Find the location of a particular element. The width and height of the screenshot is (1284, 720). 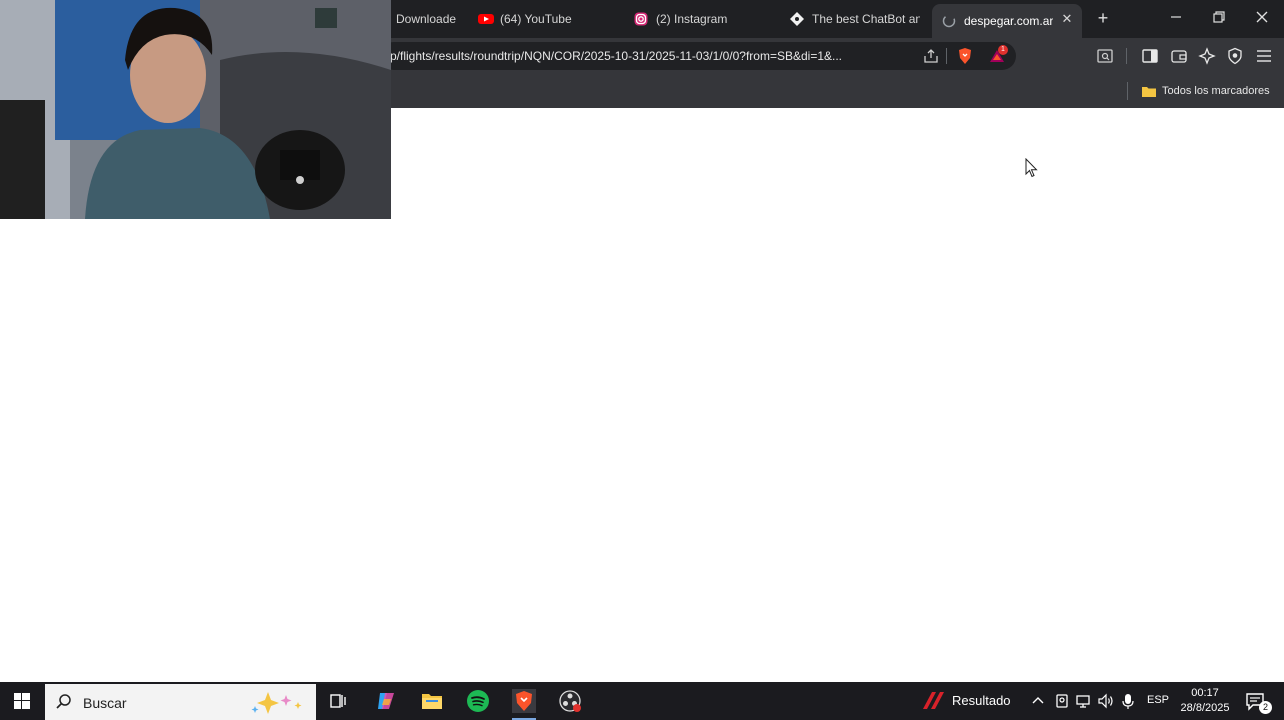

brave-browser-icon is located at coordinates (524, 701).